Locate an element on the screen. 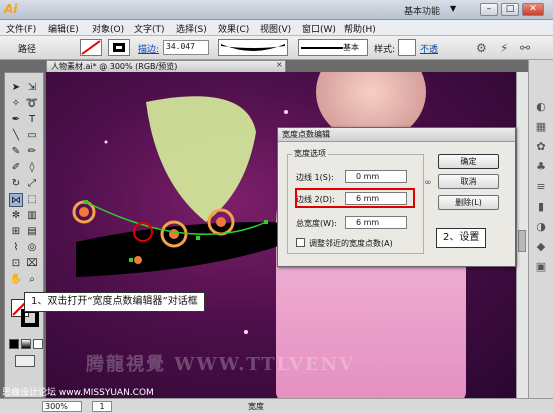 This screenshot has width=553, height=414. illustrator-logo: Ai is located at coordinates (11, 9).